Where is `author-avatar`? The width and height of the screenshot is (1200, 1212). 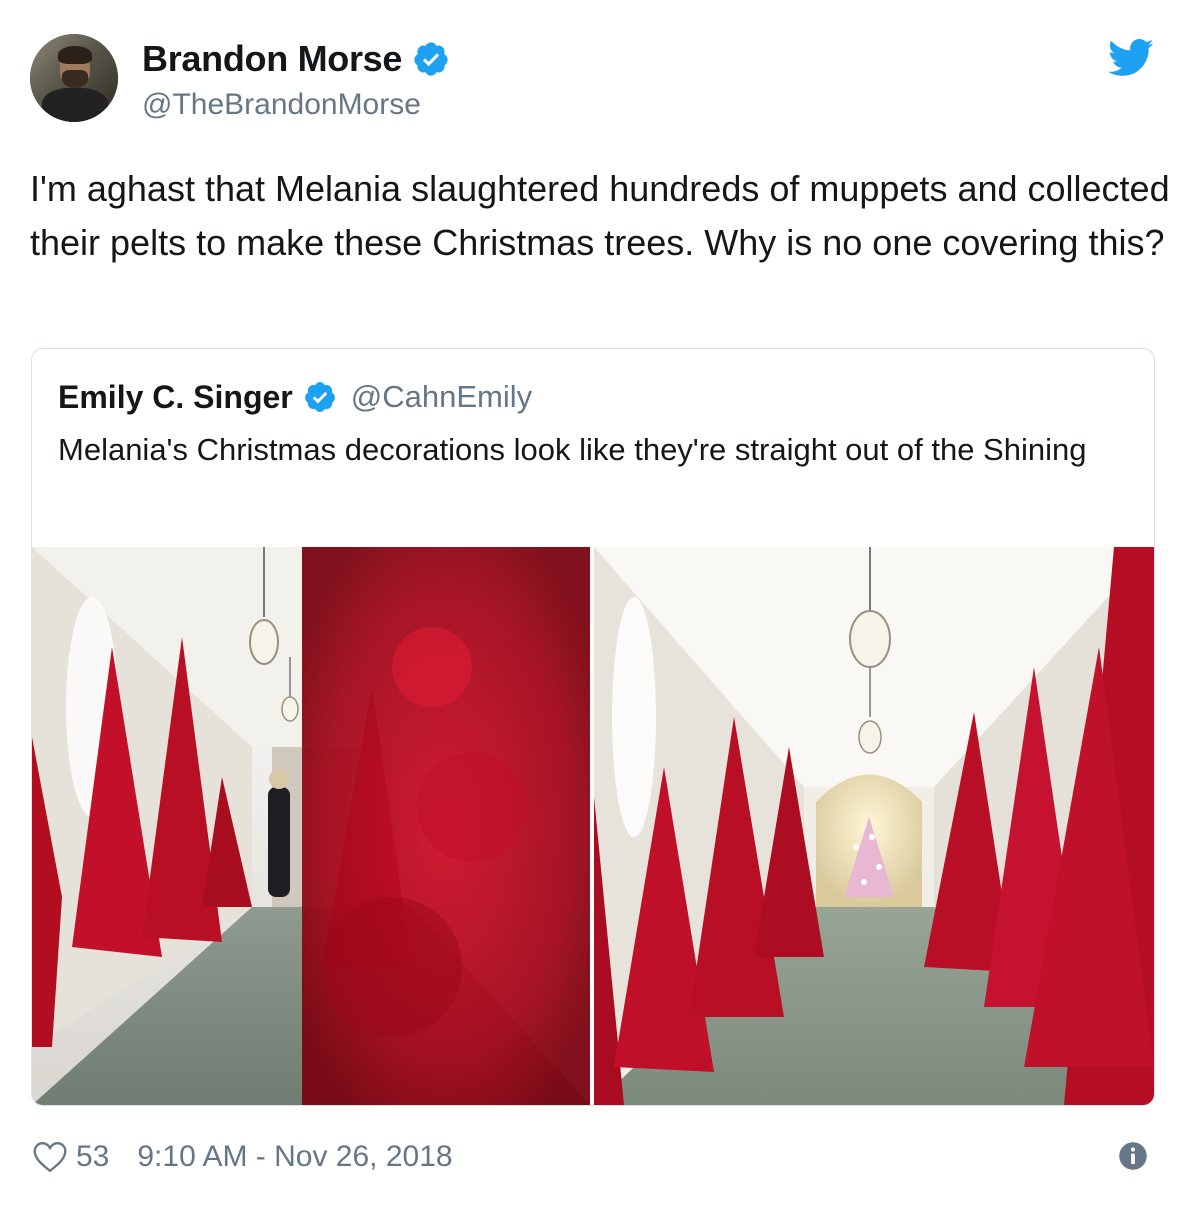
author-avatar is located at coordinates (74, 78).